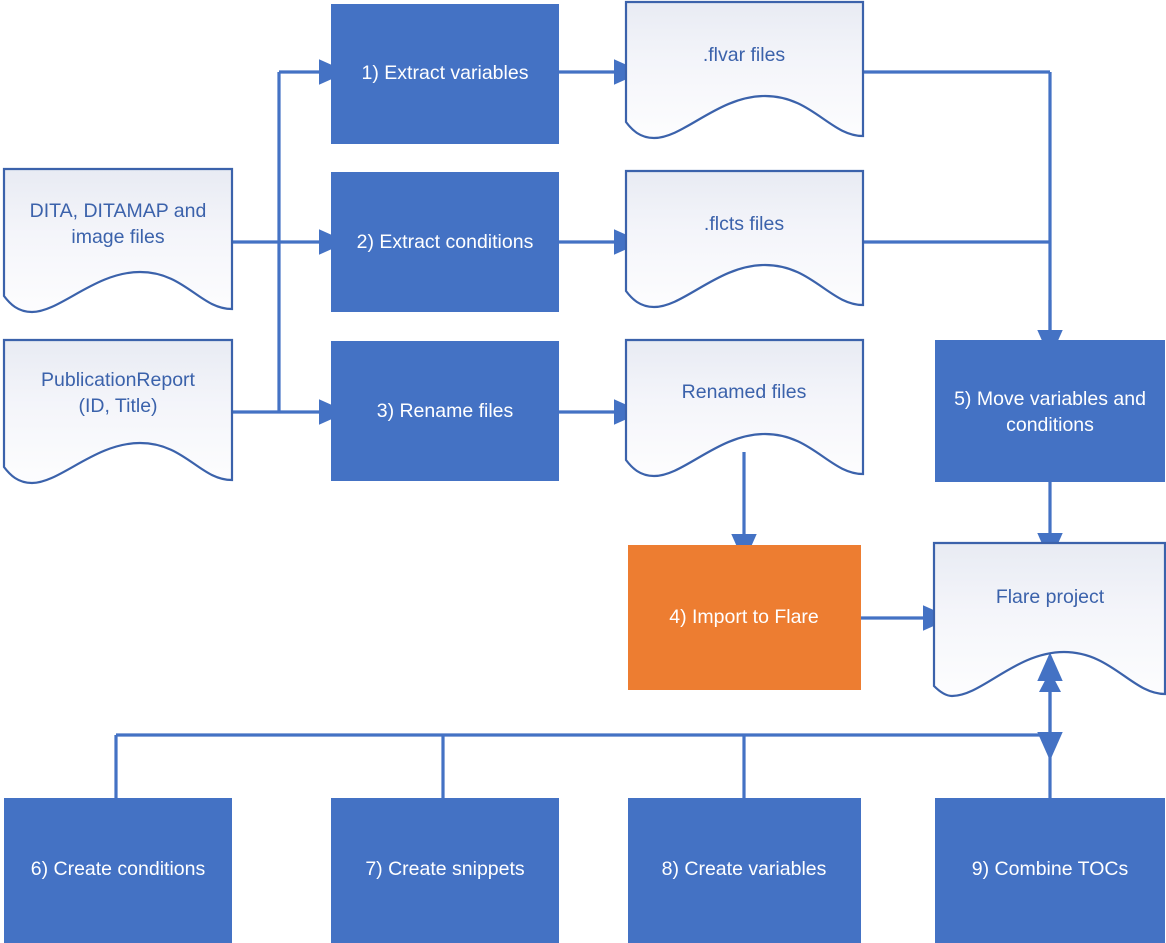 The image size is (1166, 943). What do you see at coordinates (1050, 597) in the screenshot?
I see `node-label: Flare project` at bounding box center [1050, 597].